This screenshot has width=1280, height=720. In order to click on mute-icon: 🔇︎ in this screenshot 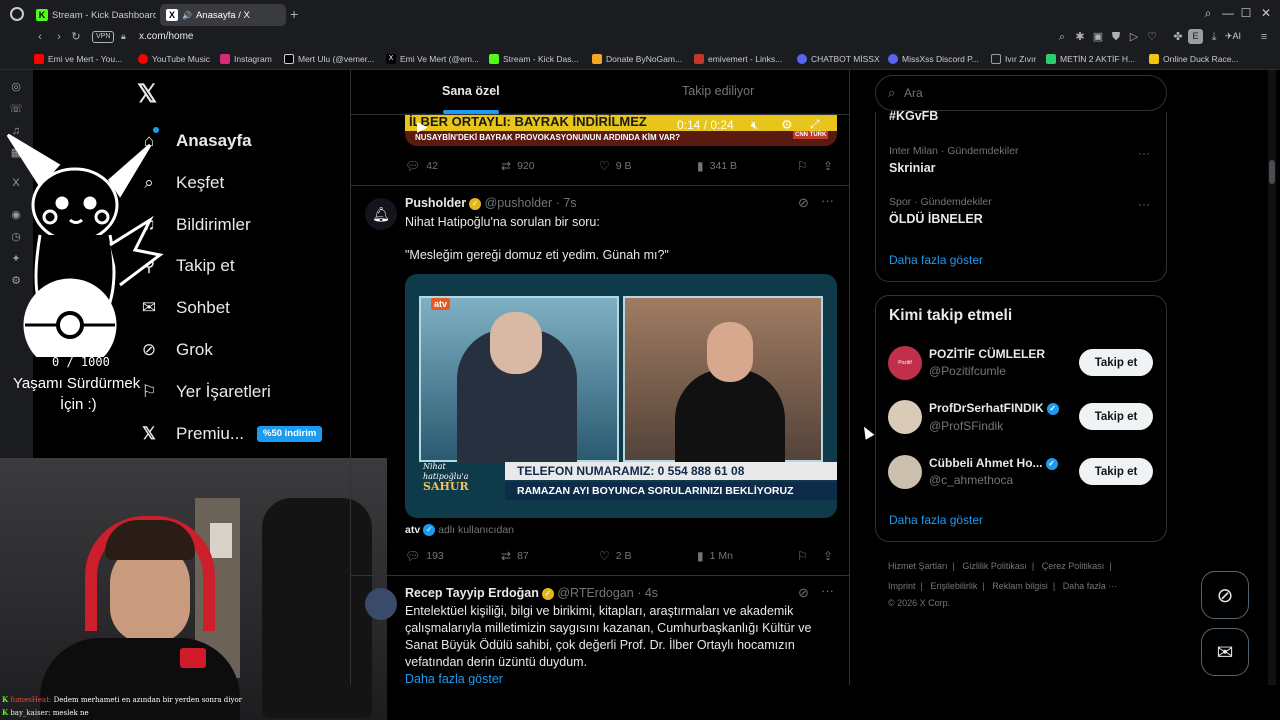, I will do `click(755, 125)`.